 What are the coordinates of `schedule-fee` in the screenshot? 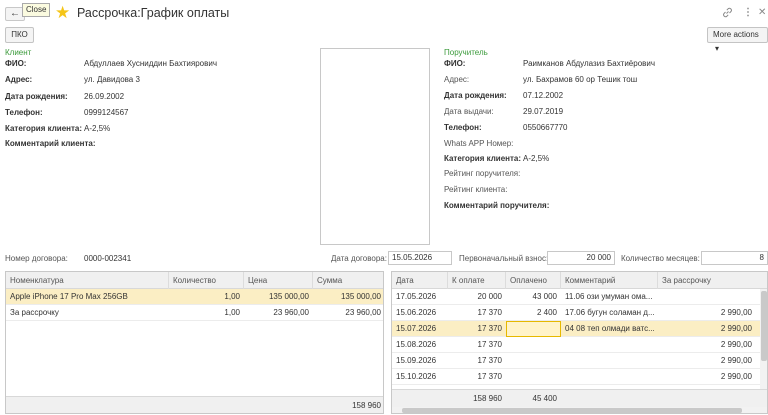 It's located at (707, 297).